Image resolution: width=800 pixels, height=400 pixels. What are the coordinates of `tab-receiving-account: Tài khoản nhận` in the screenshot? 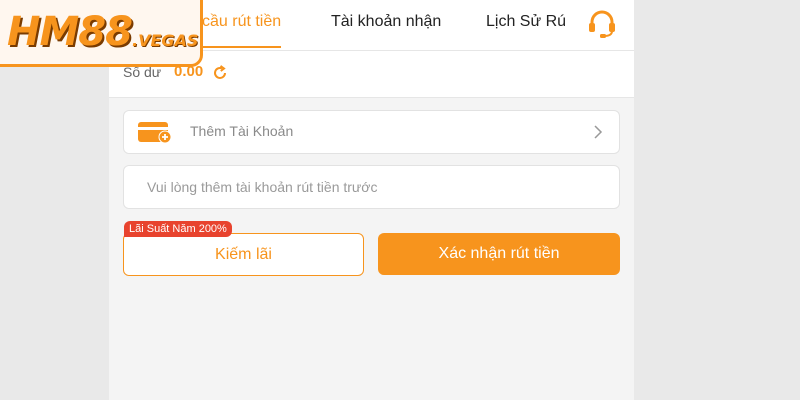 It's located at (386, 24).